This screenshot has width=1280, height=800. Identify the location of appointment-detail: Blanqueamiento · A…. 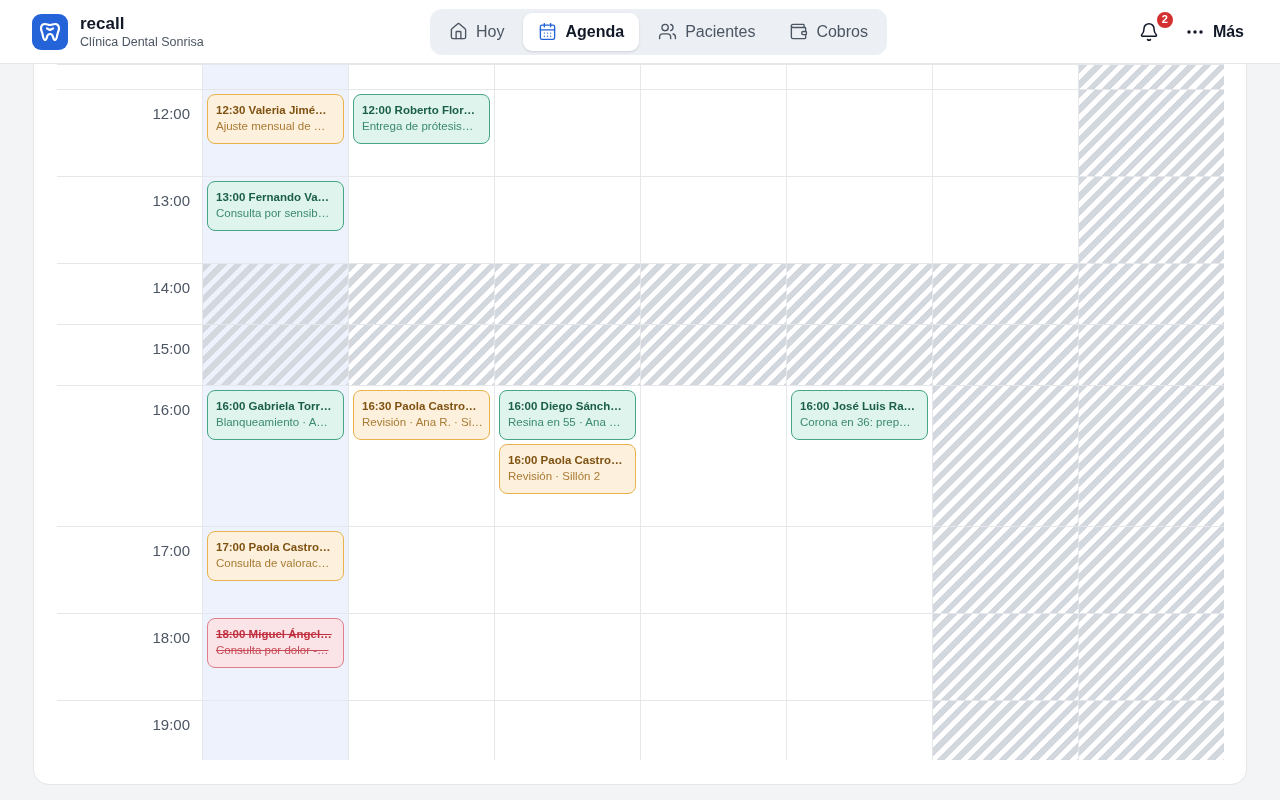
(272, 422).